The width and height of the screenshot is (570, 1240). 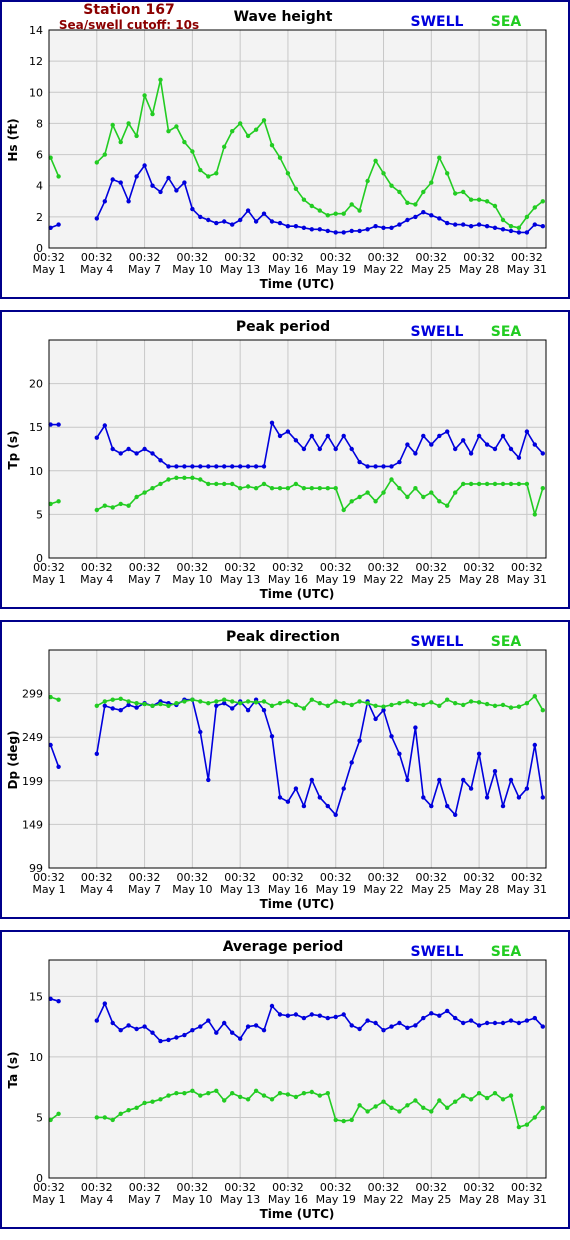 What do you see at coordinates (36, 1057) in the screenshot?
I see `y-tick-label: 10` at bounding box center [36, 1057].